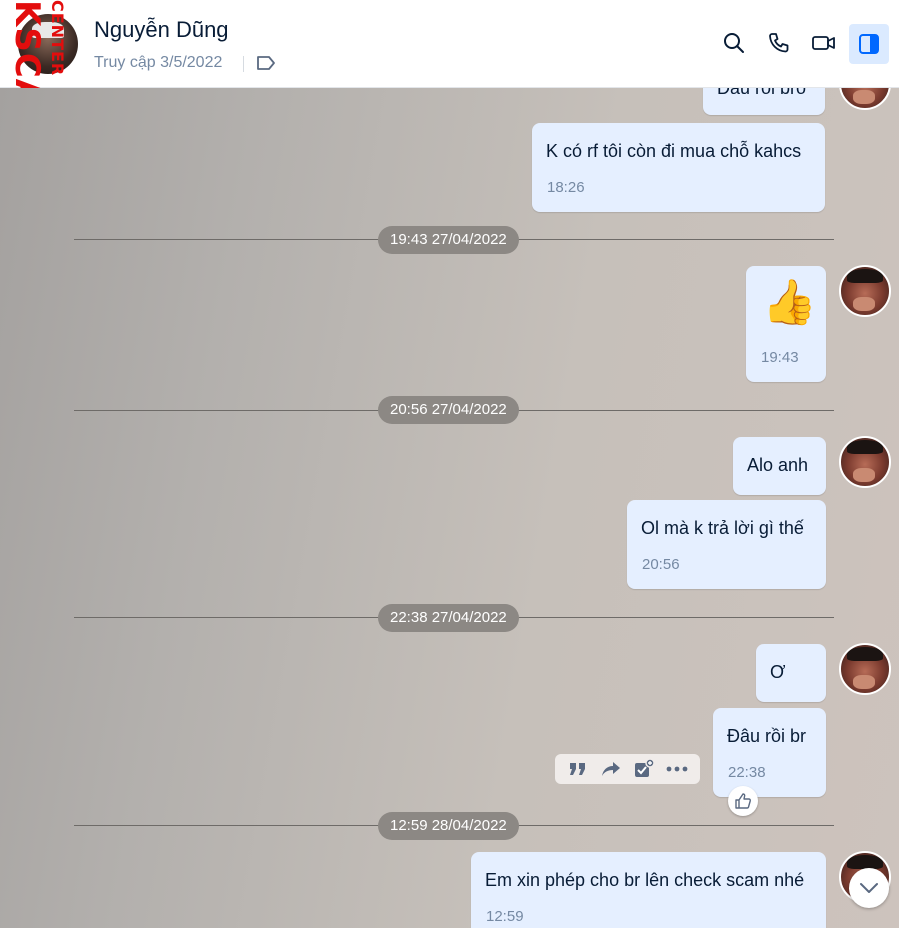 This screenshot has width=899, height=928. What do you see at coordinates (158, 62) in the screenshot?
I see `last-seen-status: Truy cập 3/5/2022` at bounding box center [158, 62].